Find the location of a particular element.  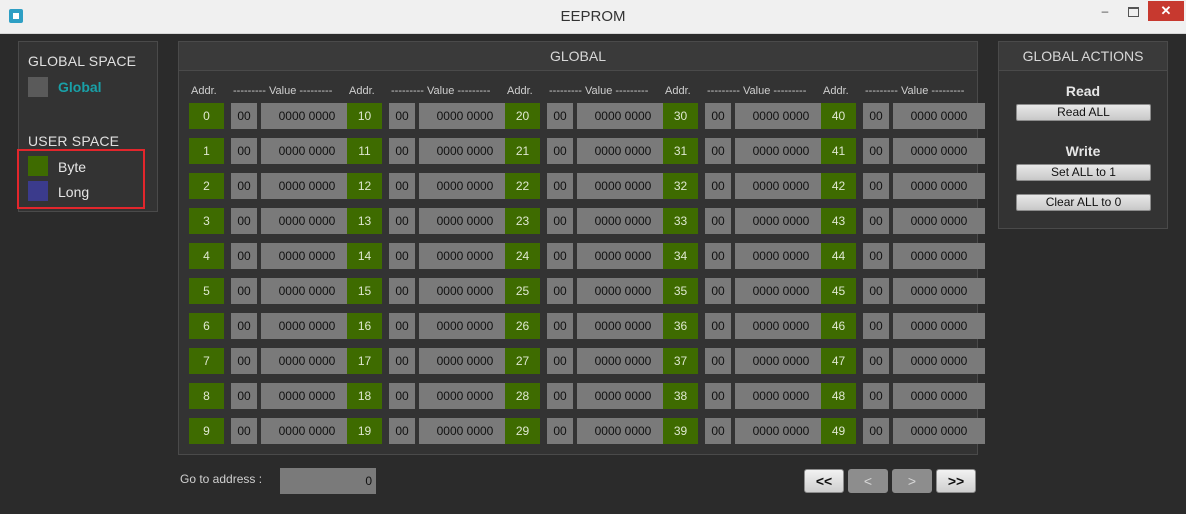

close-button: ✕ is located at coordinates (1166, 11).